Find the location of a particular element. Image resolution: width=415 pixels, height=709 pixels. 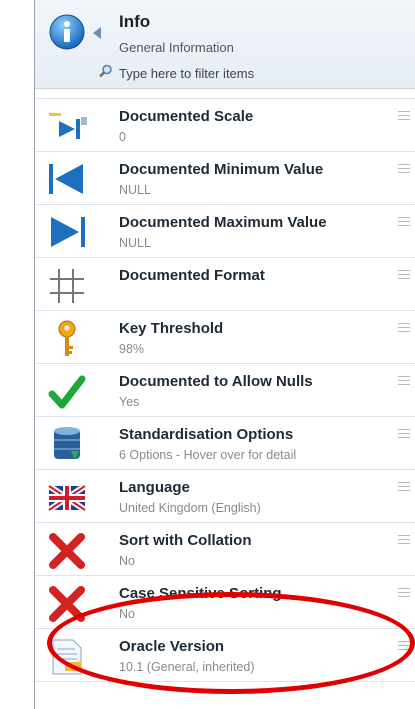

item-title: Documented Maximum Value is located at coordinates (223, 222).